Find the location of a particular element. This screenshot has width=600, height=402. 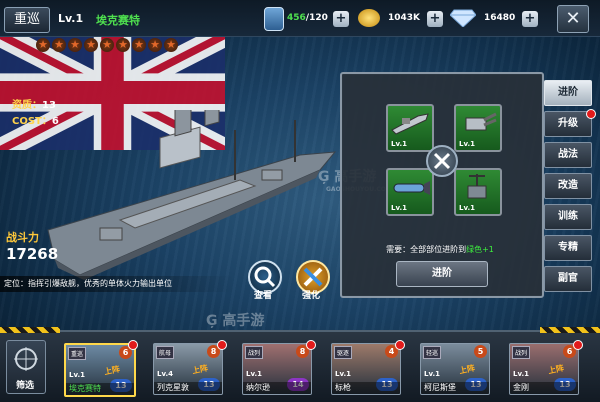

fuel-value: 456/120 is located at coordinates (307, 18).